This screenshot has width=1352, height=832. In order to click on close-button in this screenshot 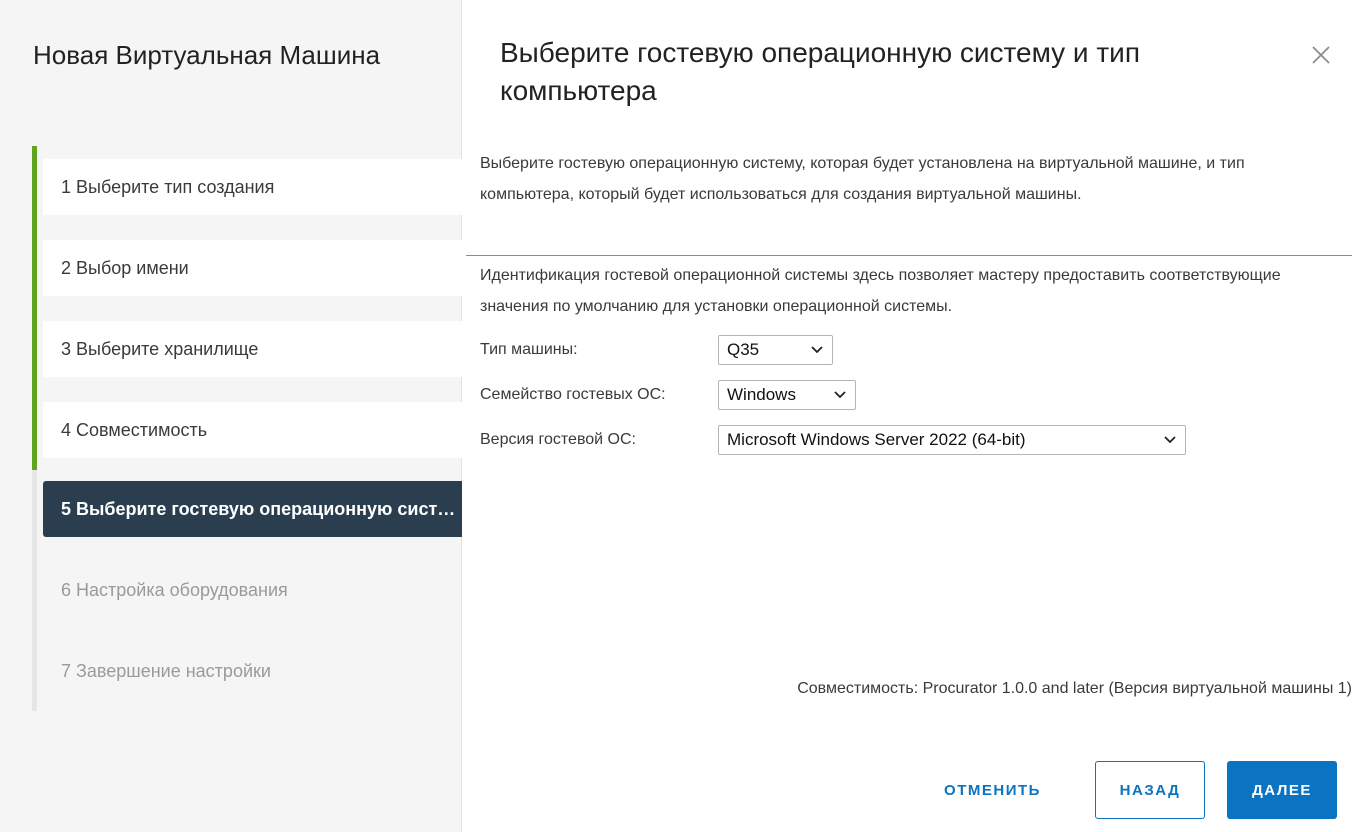, I will do `click(1321, 55)`.